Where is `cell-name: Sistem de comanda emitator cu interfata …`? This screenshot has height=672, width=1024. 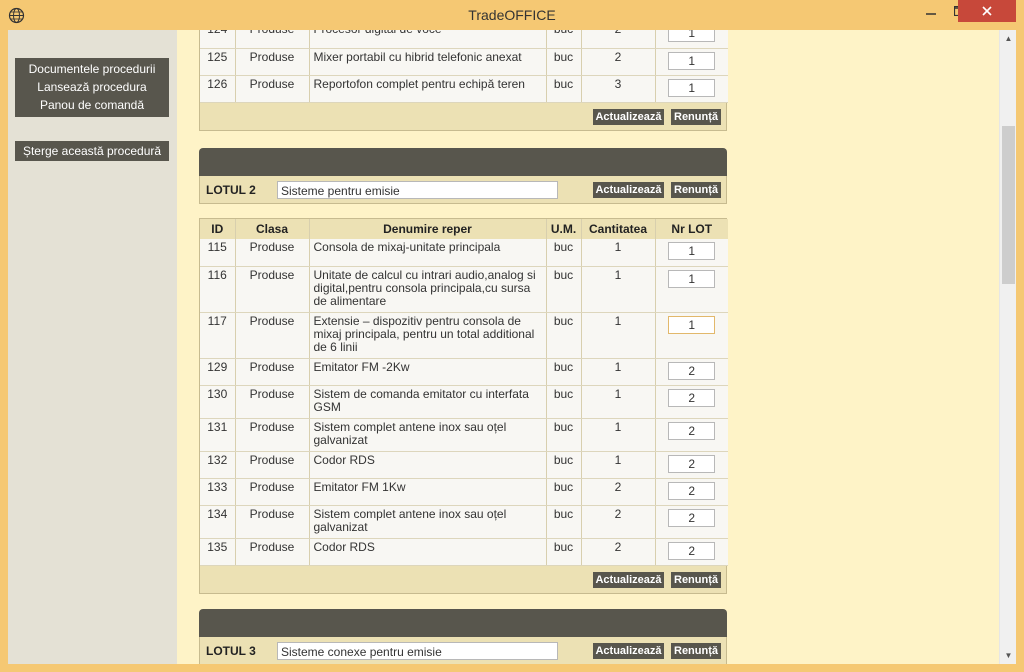 cell-name: Sistem de comanda emitator cu interfata … is located at coordinates (428, 402).